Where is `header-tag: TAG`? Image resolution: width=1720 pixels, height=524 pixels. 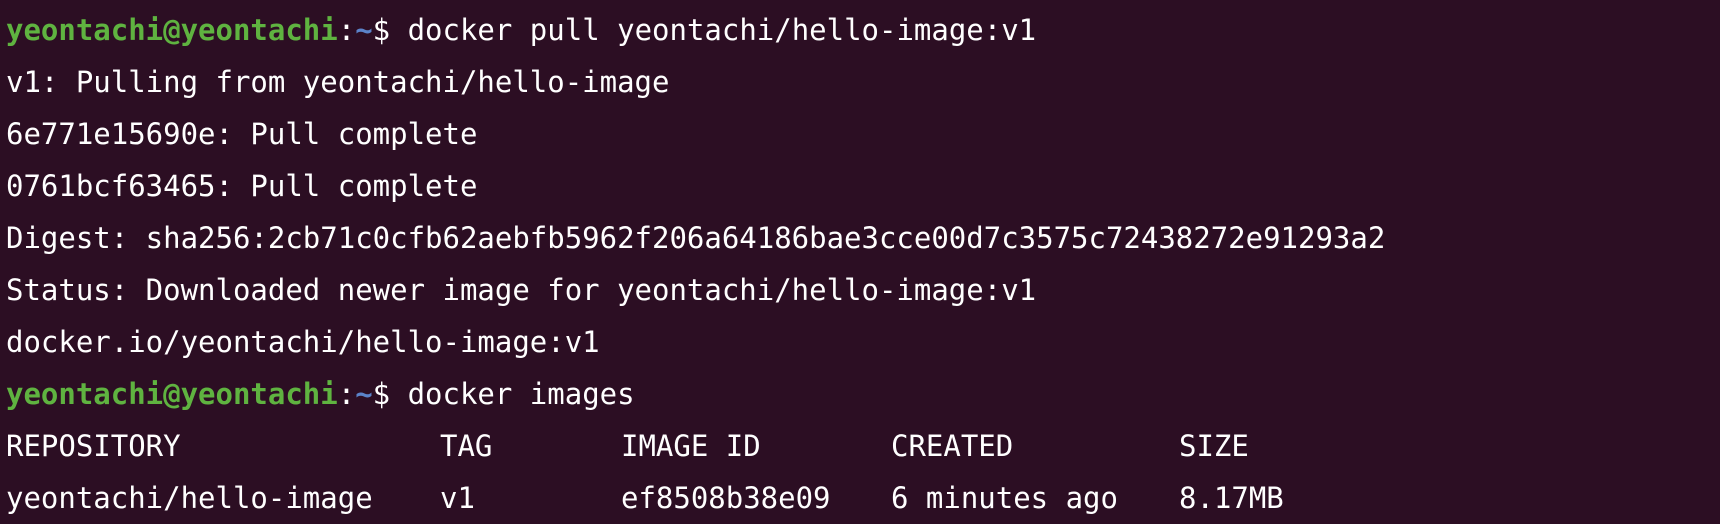
header-tag: TAG is located at coordinates (466, 446).